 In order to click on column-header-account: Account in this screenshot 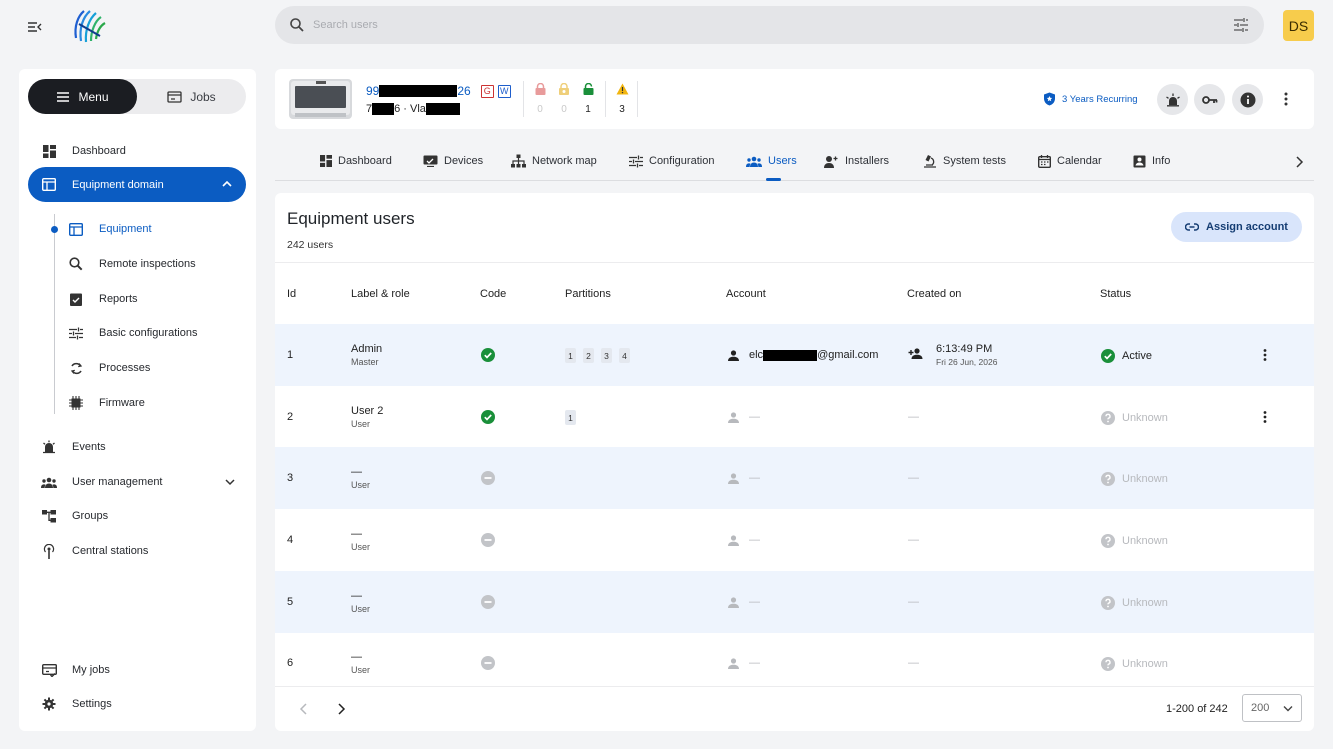, I will do `click(746, 294)`.